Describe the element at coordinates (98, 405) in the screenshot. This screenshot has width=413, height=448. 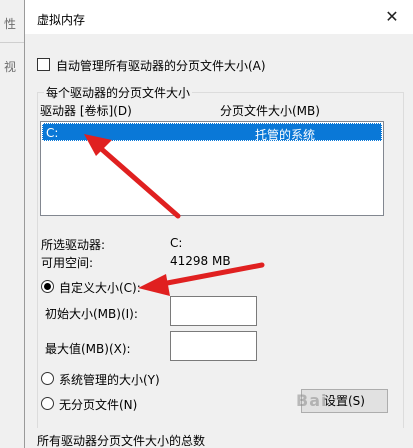
I see `no-paging-label: 无分页文件(N)` at that location.